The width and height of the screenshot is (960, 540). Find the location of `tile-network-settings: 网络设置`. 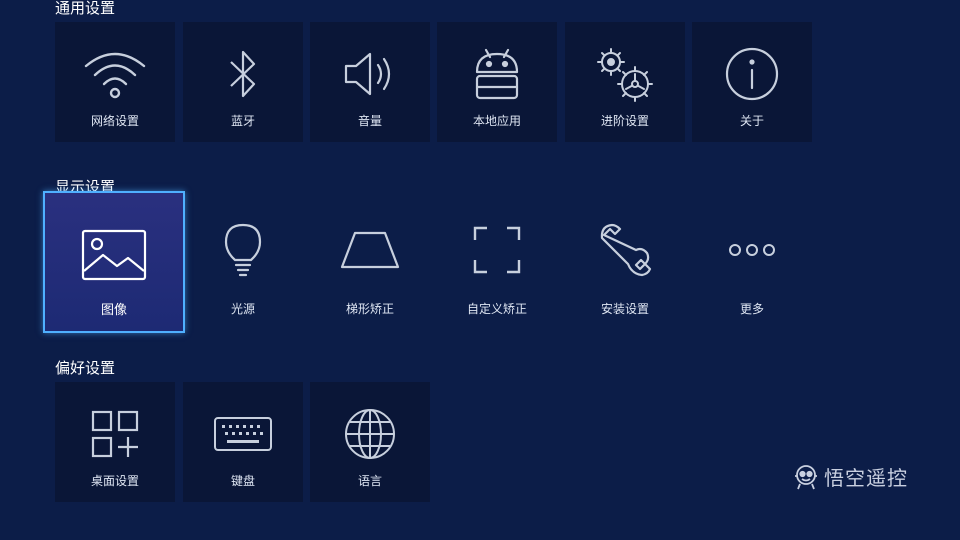

tile-network-settings: 网络设置 is located at coordinates (115, 82).